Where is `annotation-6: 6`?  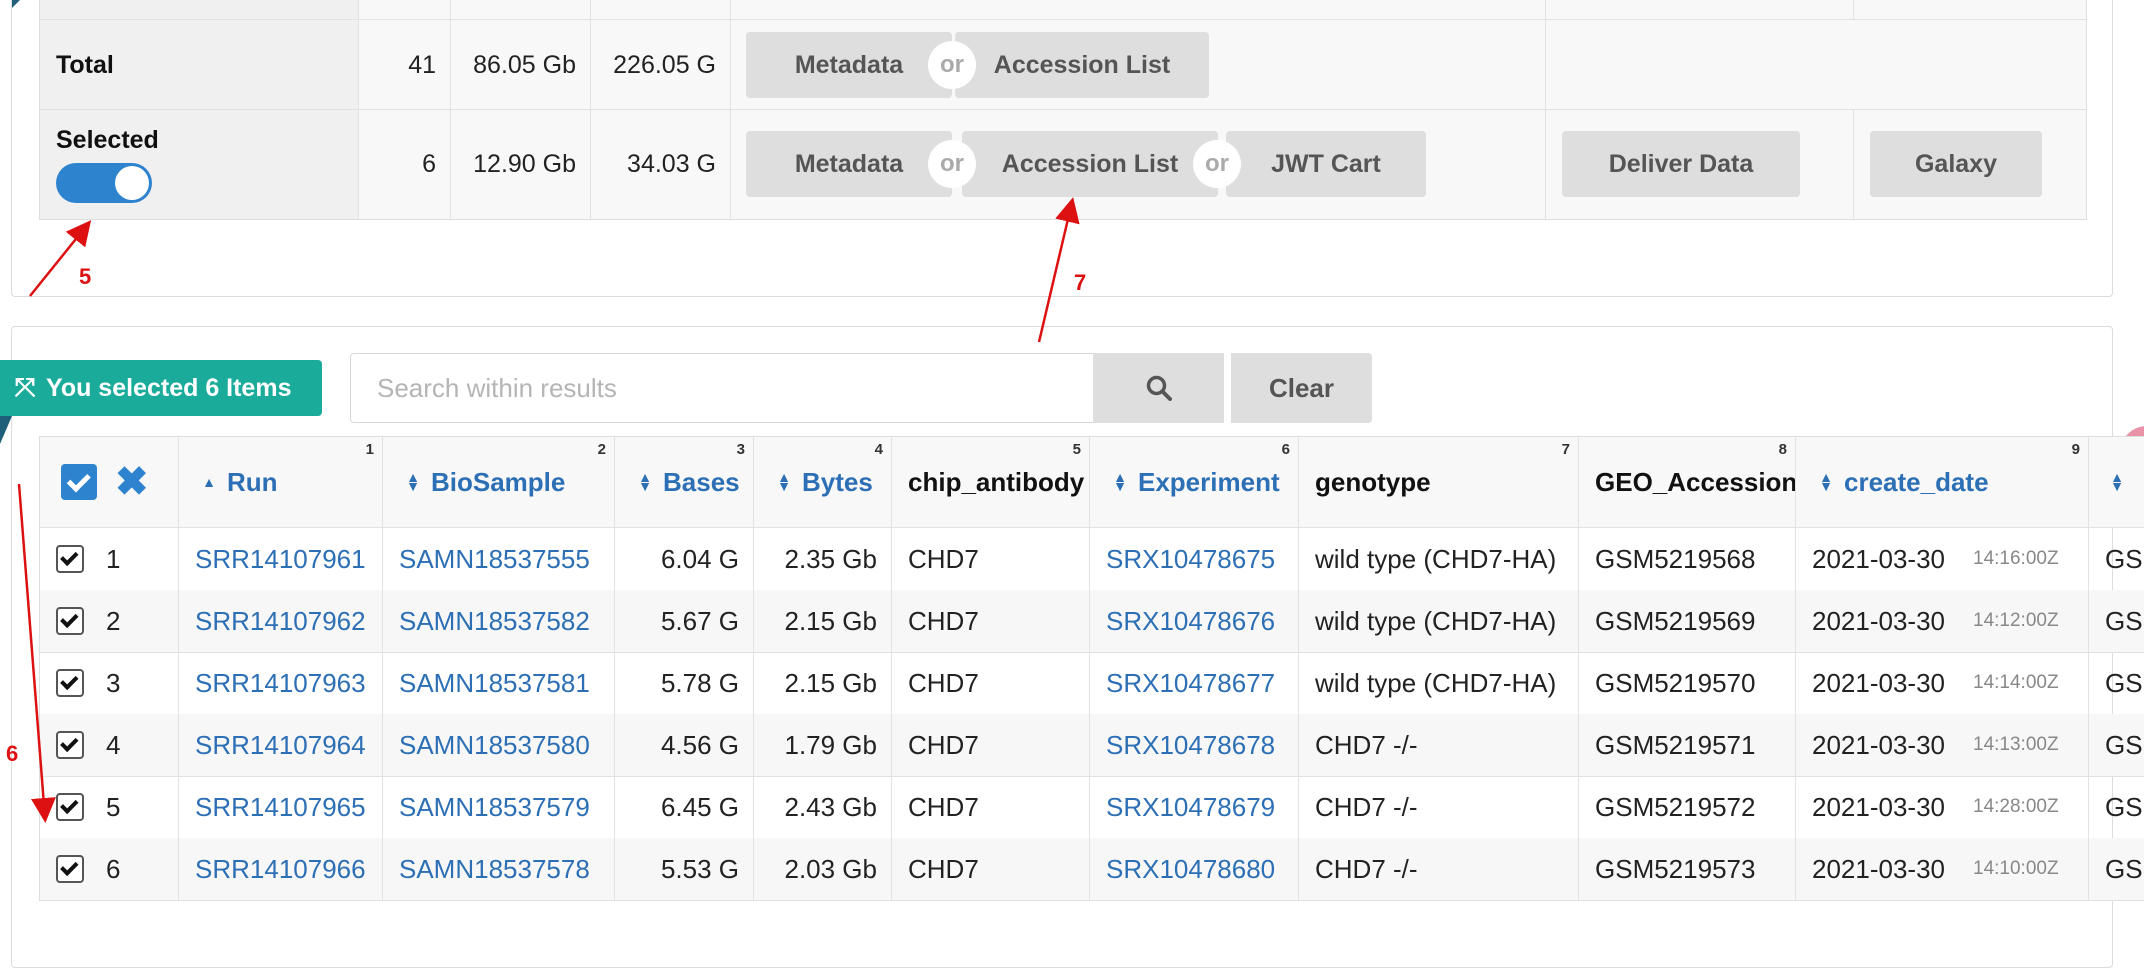 annotation-6: 6 is located at coordinates (12, 753).